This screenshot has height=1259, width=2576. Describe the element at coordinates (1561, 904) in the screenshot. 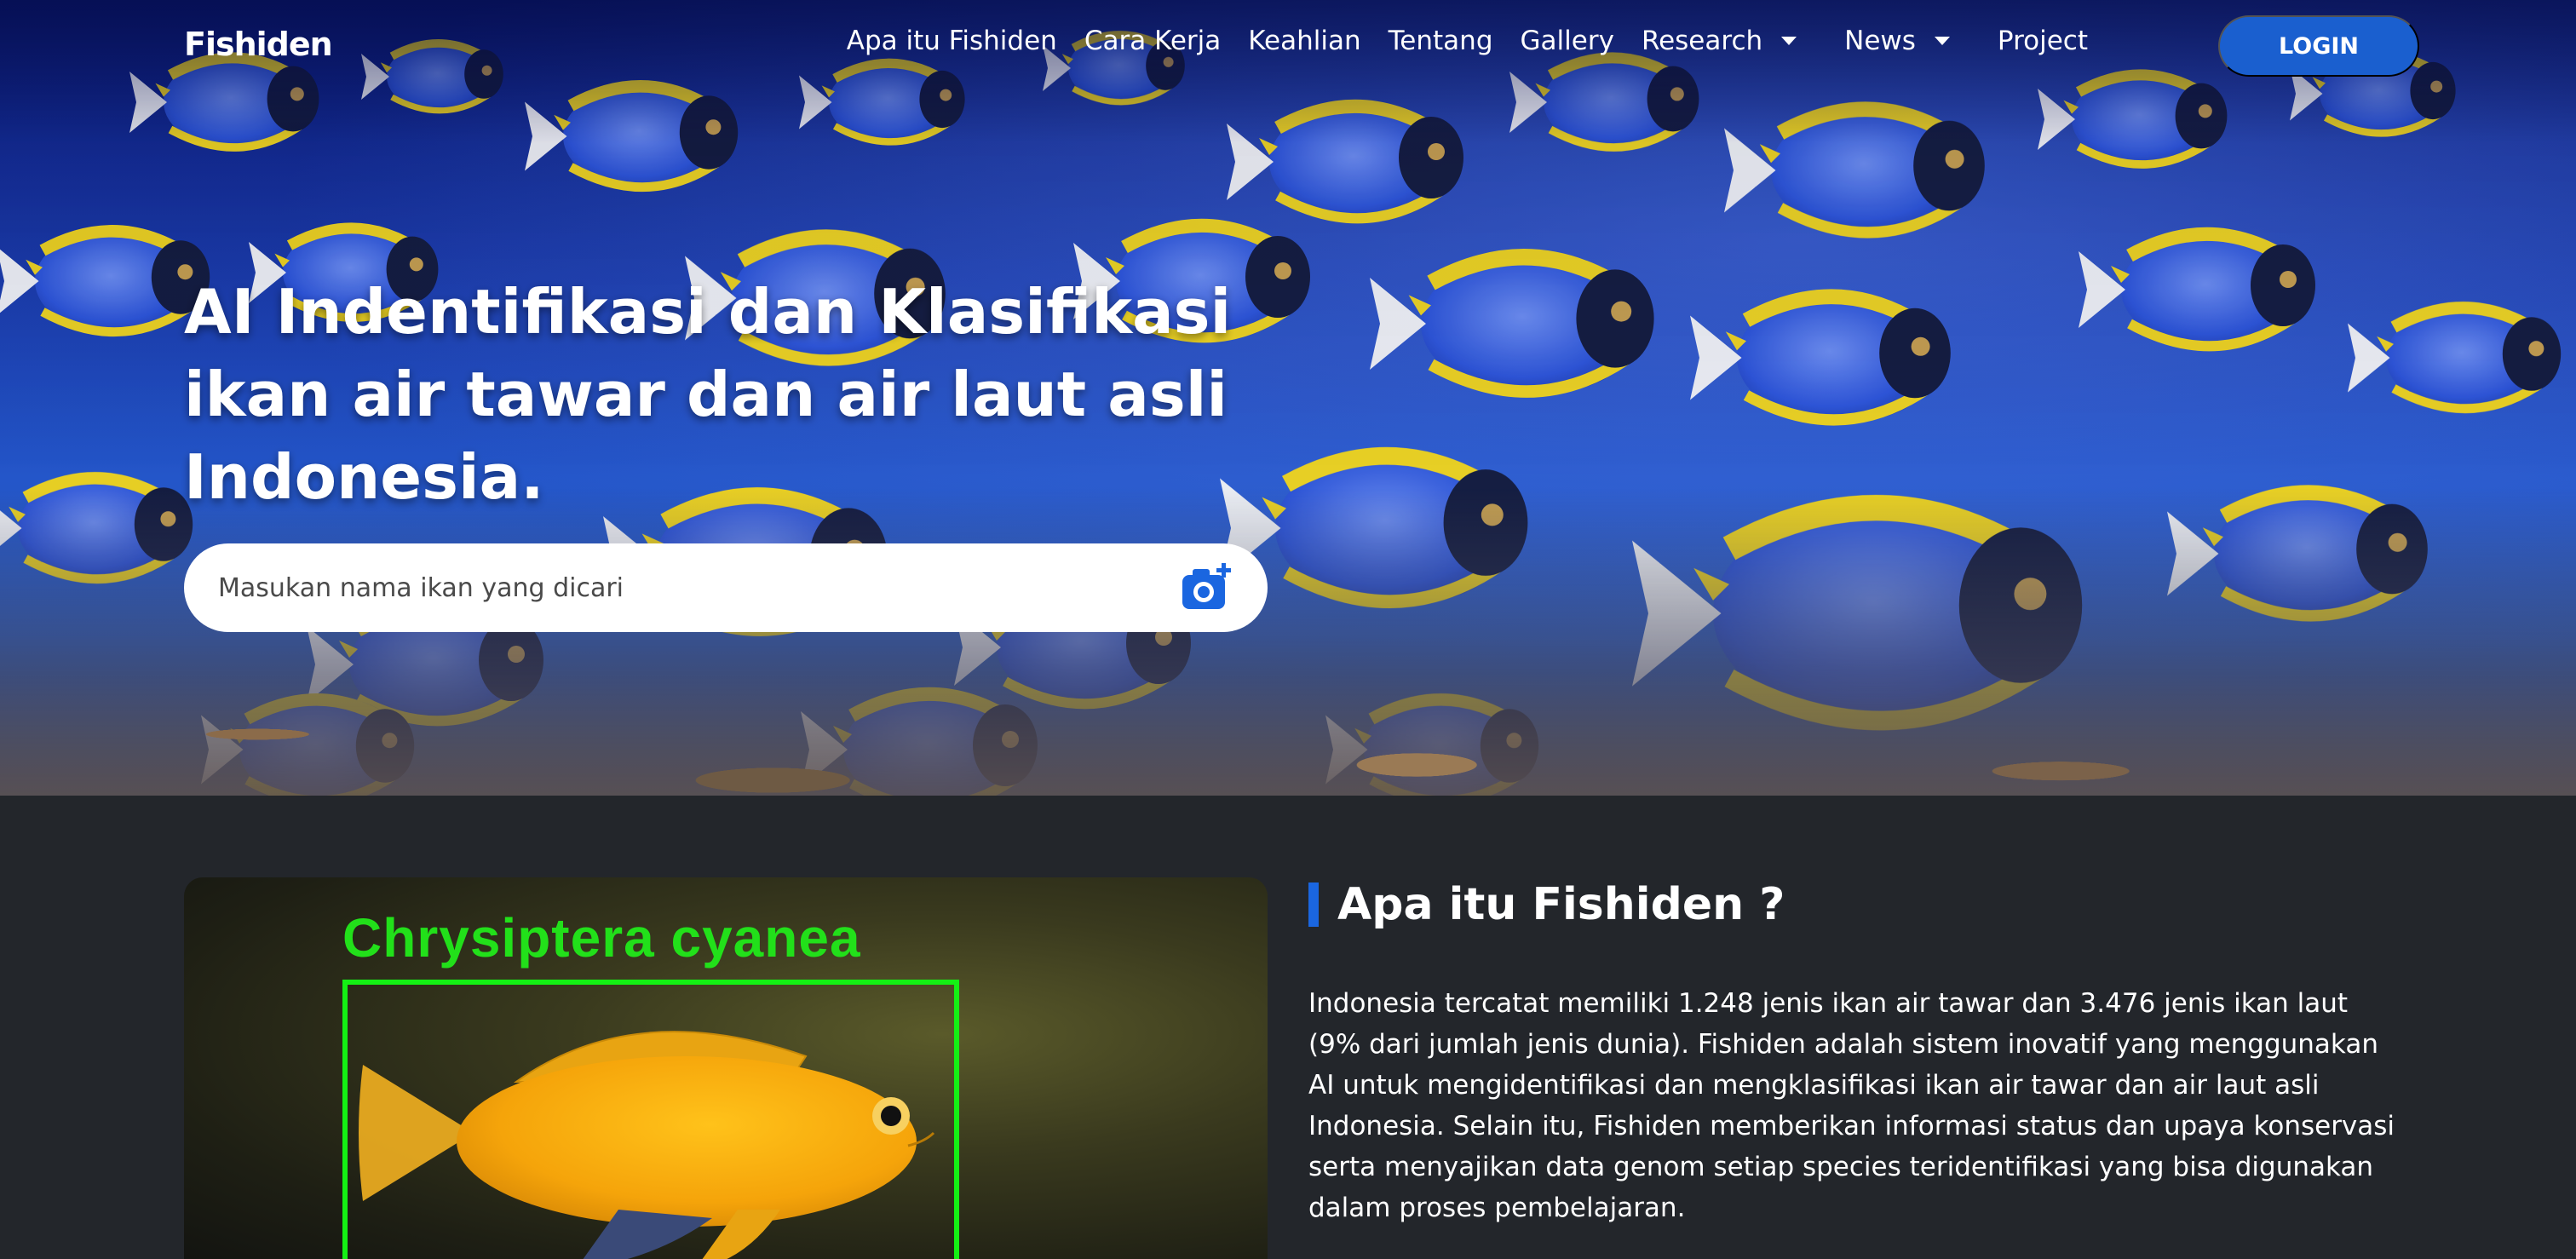

I see `section-title: Apa itu Fishiden ?` at that location.